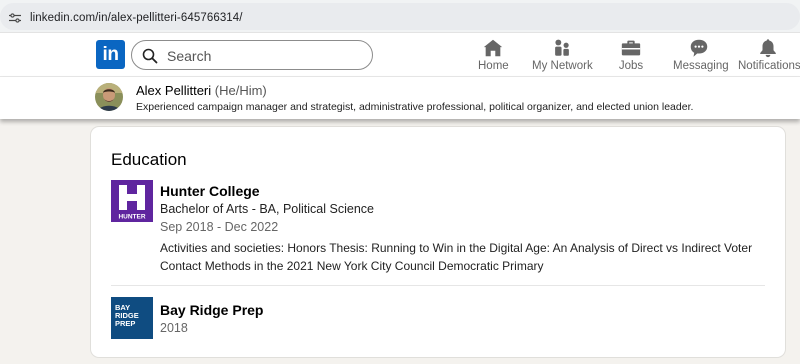 This screenshot has height=364, width=800. I want to click on nav-item-my-network: My Network, so click(562, 56).